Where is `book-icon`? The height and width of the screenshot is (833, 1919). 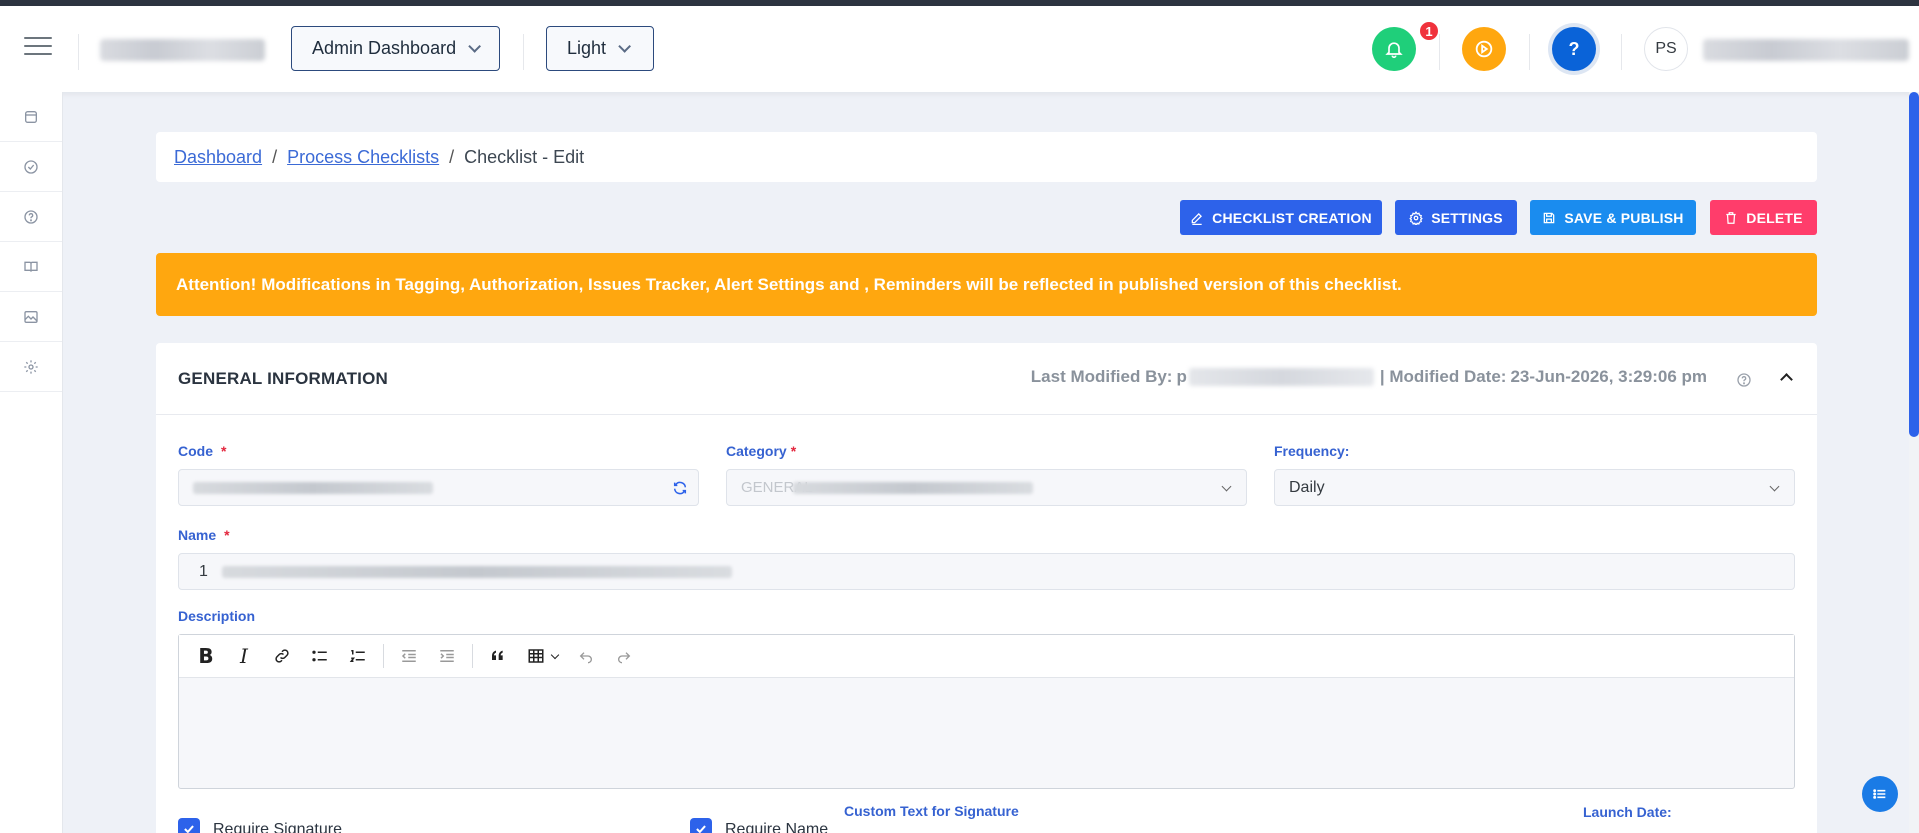
book-icon is located at coordinates (31, 266).